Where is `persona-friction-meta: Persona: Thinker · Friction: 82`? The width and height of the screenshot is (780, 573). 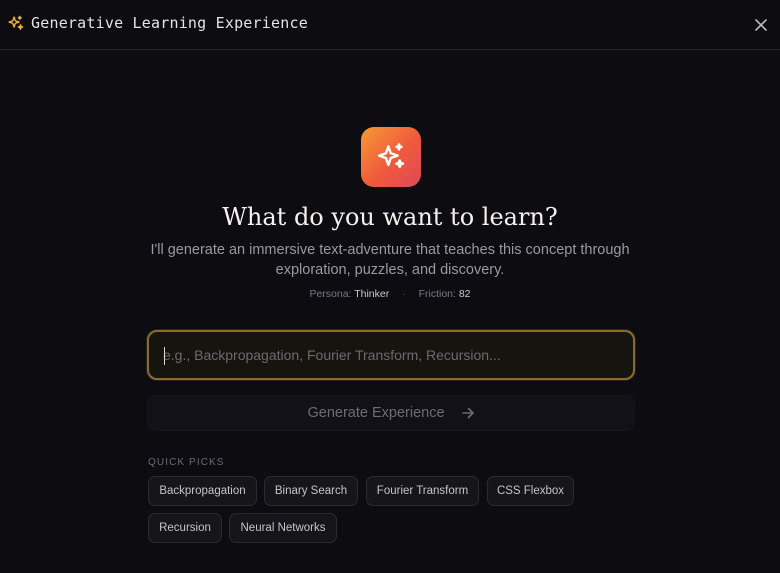 persona-friction-meta: Persona: Thinker · Friction: 82 is located at coordinates (390, 294).